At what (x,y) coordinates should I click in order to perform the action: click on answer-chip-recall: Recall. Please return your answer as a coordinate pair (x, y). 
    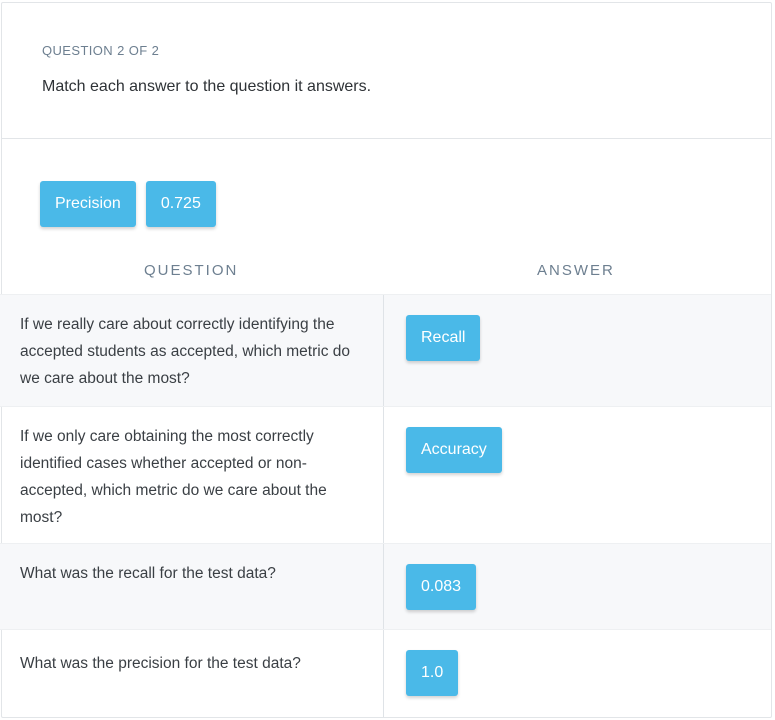
    Looking at the image, I should click on (443, 338).